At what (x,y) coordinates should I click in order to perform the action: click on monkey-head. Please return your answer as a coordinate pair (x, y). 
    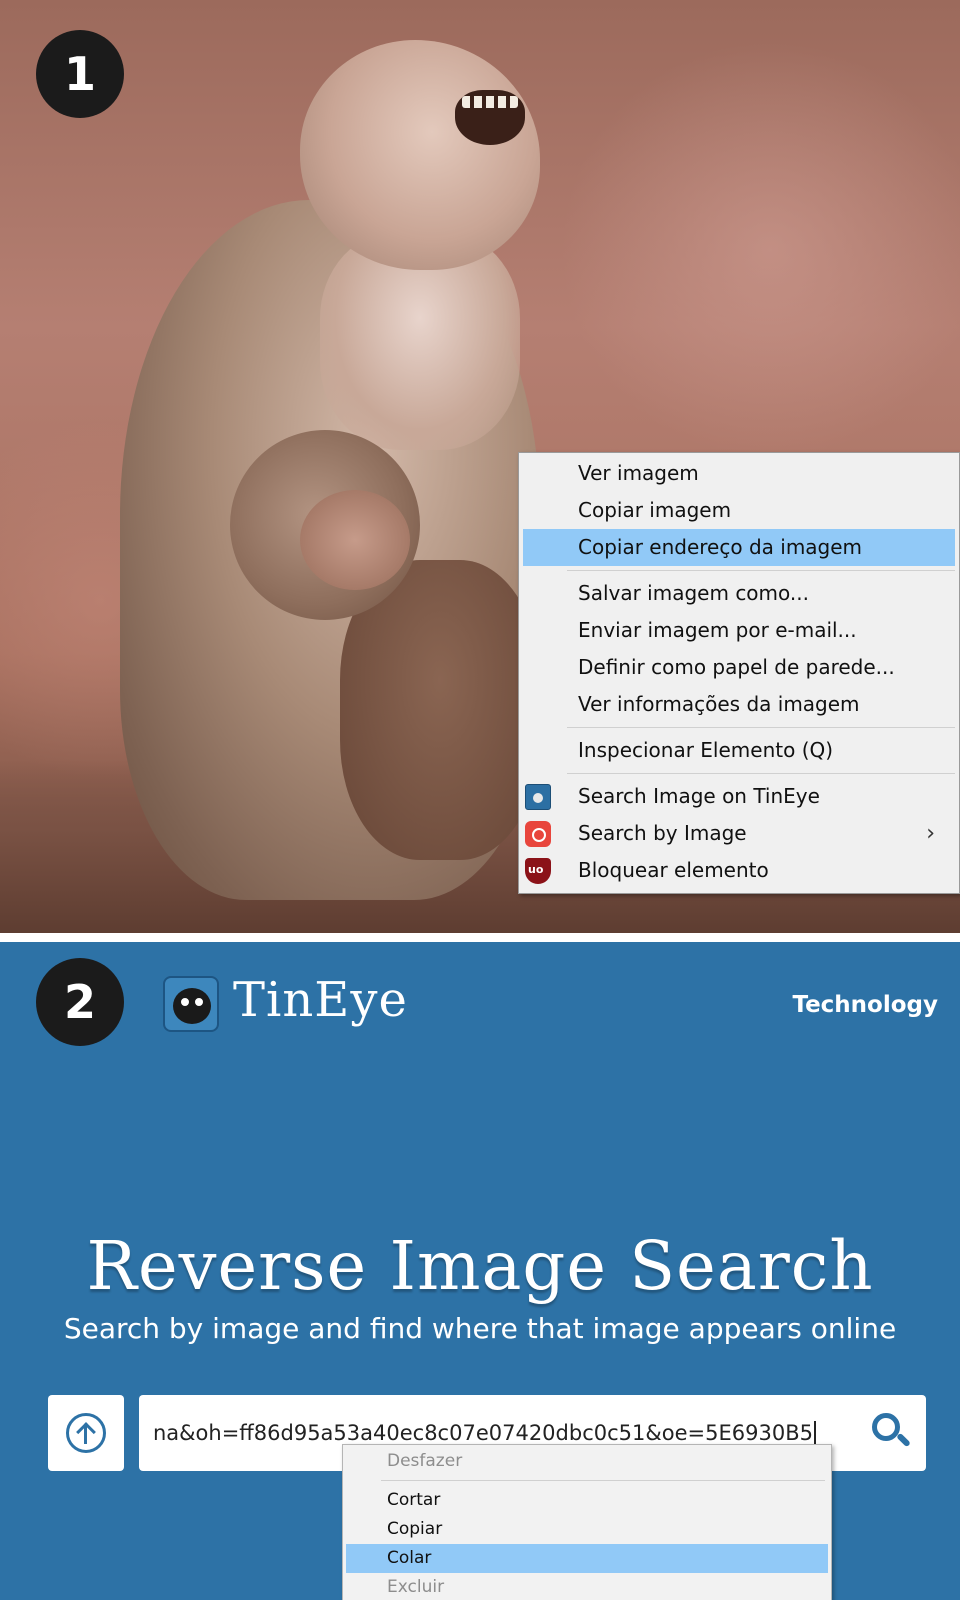
    Looking at the image, I should click on (420, 155).